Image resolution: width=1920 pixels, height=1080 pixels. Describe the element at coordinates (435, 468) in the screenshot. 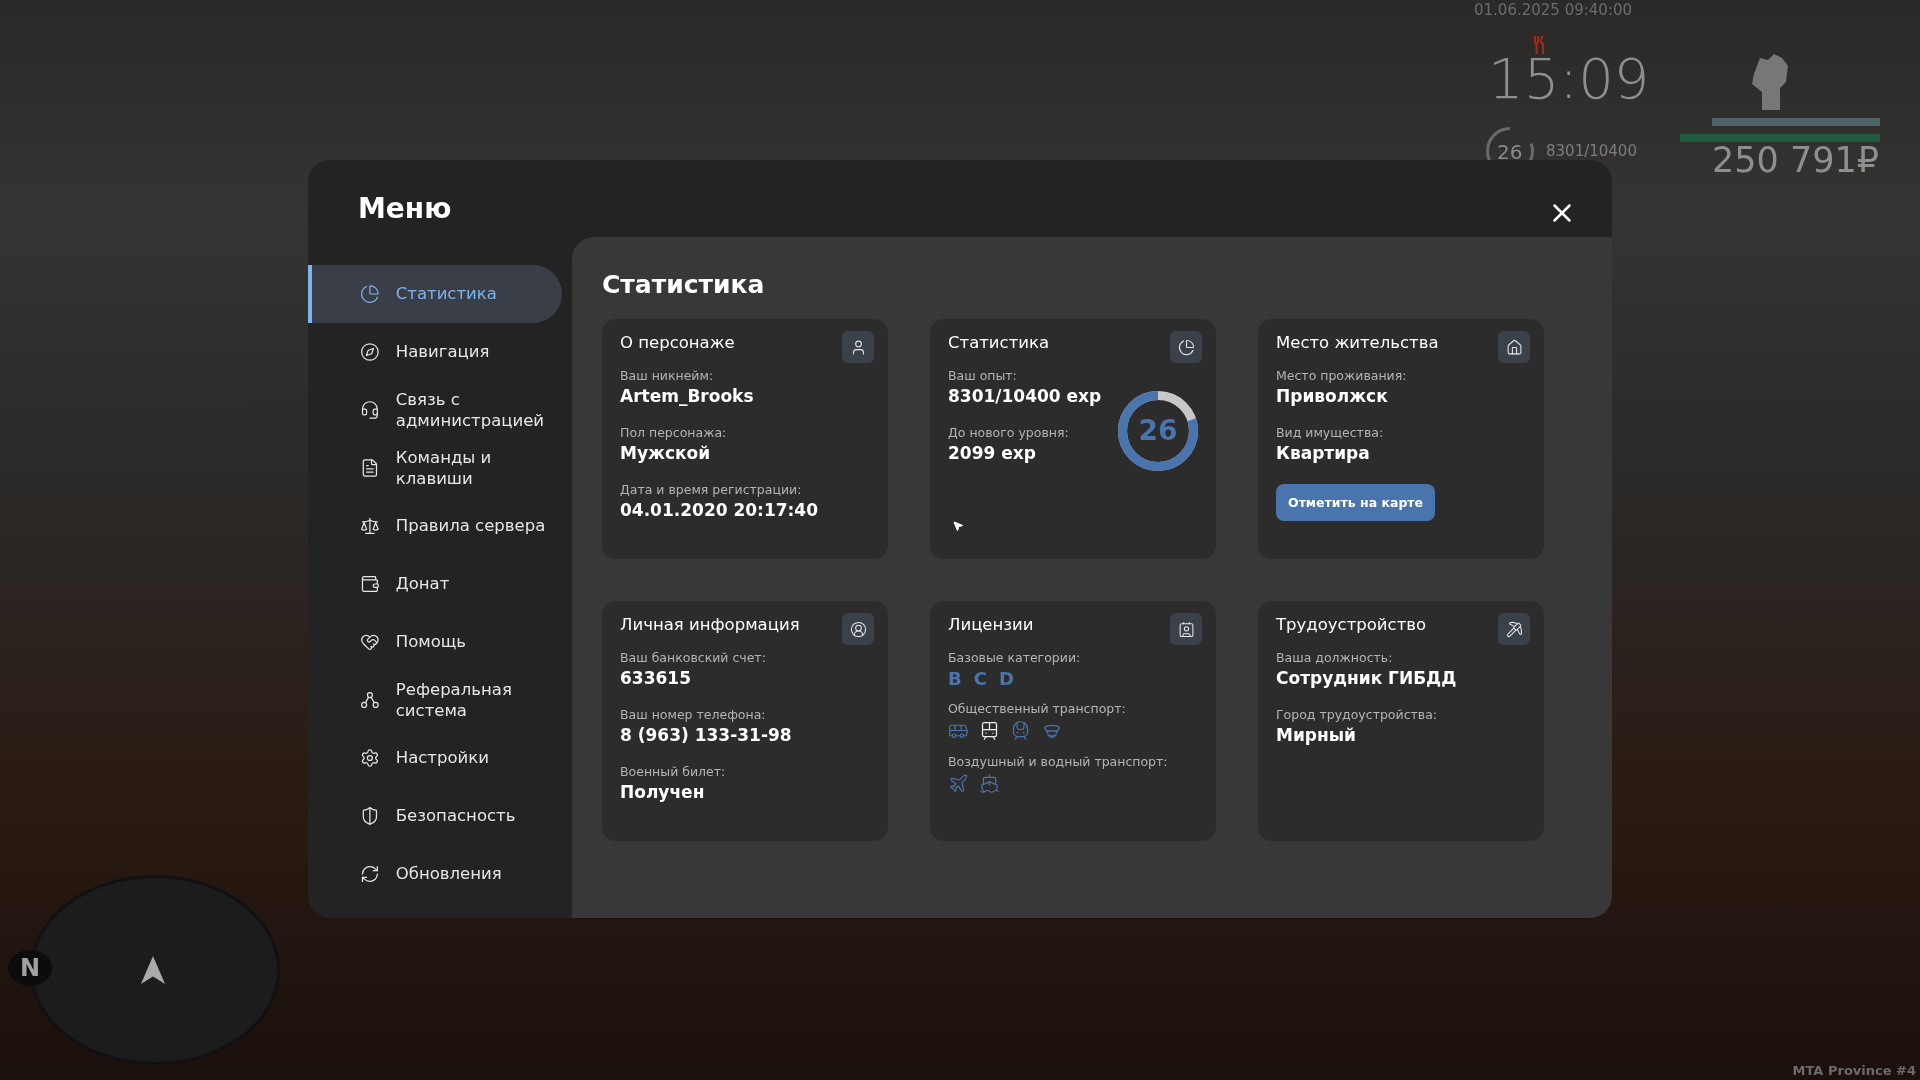

I see `sidebar-item: Команды и клавиши` at that location.